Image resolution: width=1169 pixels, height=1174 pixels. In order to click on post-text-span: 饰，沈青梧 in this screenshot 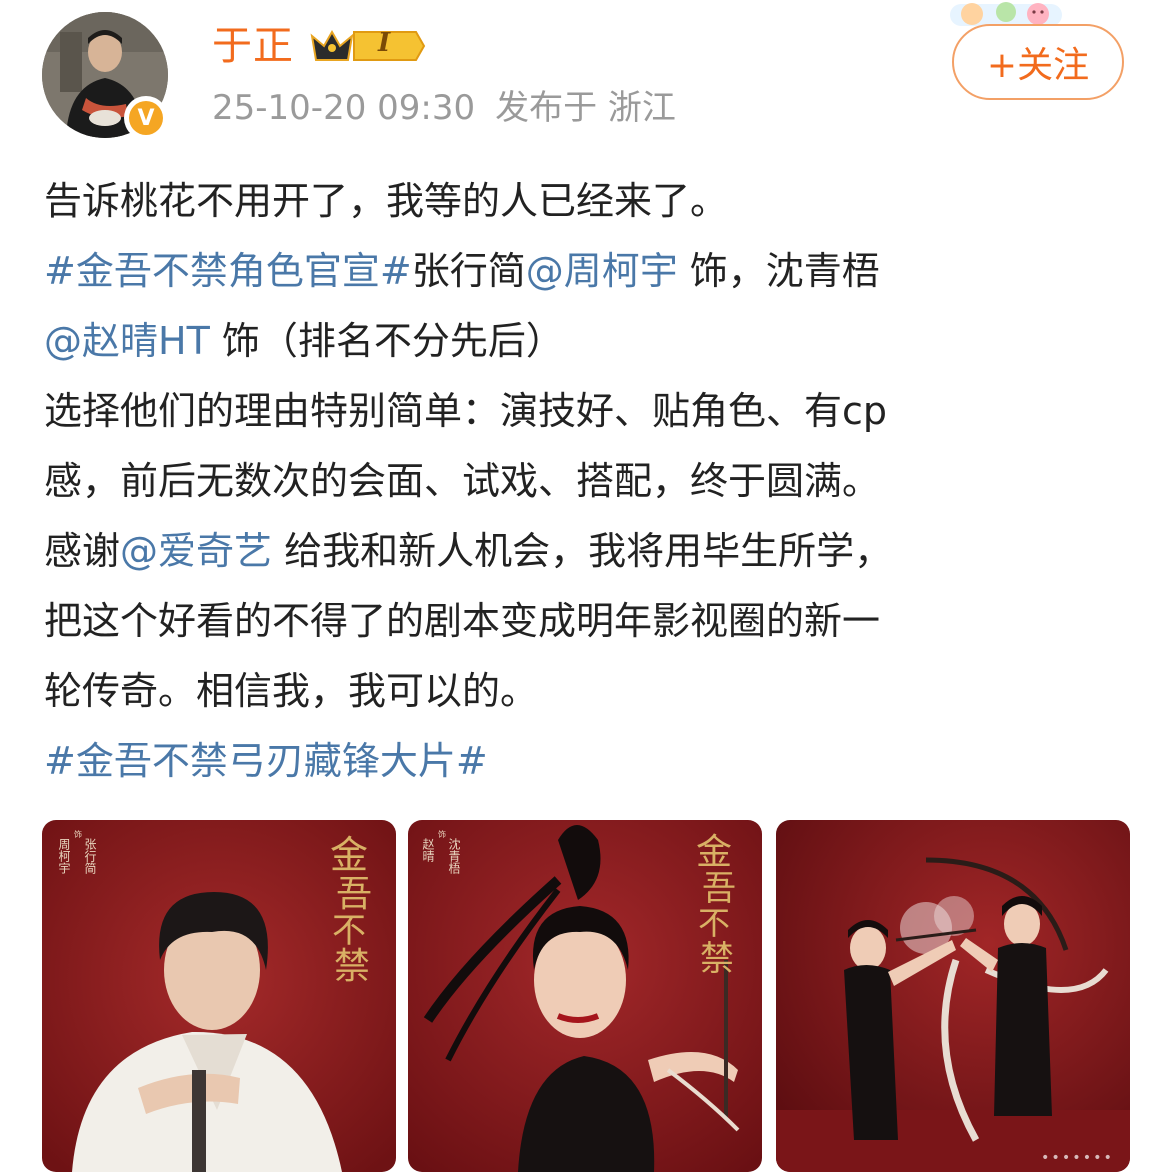, I will do `click(778, 271)`.